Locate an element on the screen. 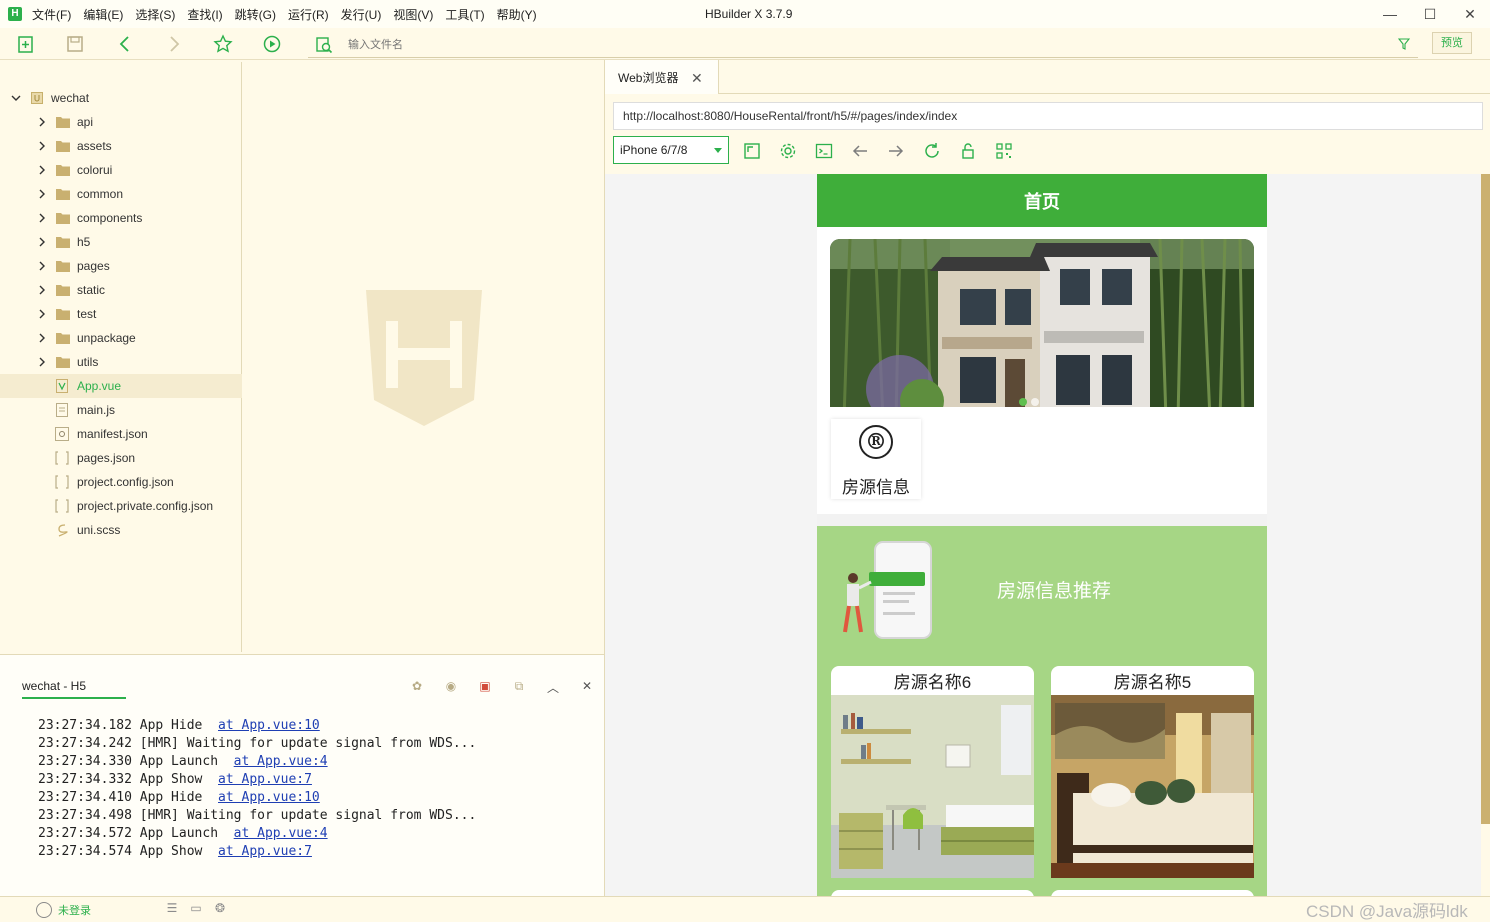  close-window-button: ✕ is located at coordinates (1470, 14).